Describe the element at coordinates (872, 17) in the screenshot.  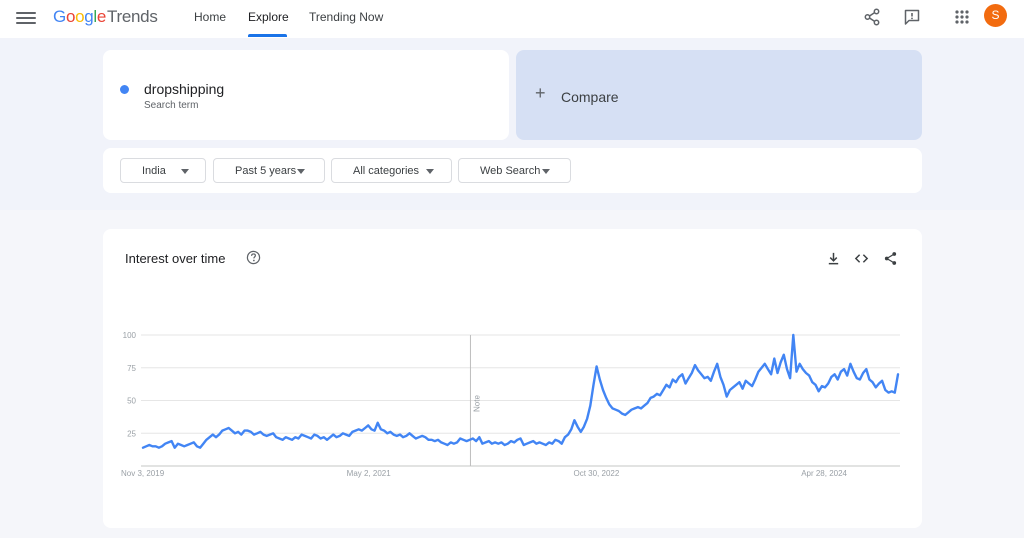
I see `share-icon` at that location.